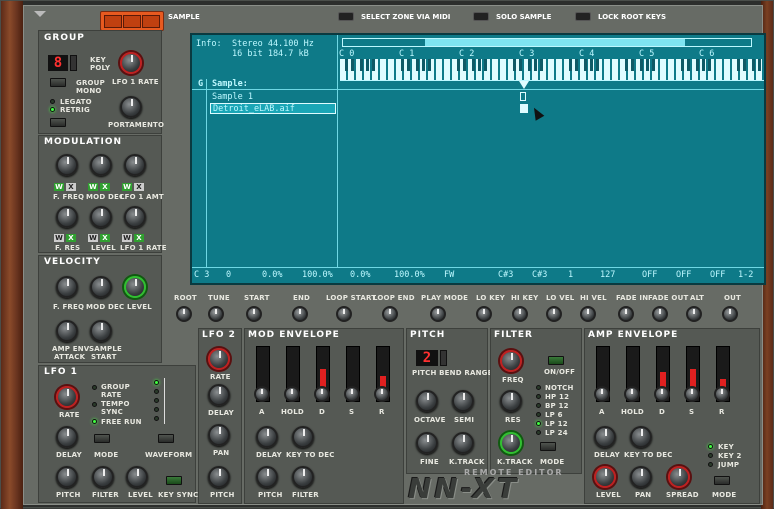 The height and width of the screenshot is (509, 774). I want to click on lfo2-delay-knob, so click(219, 395).